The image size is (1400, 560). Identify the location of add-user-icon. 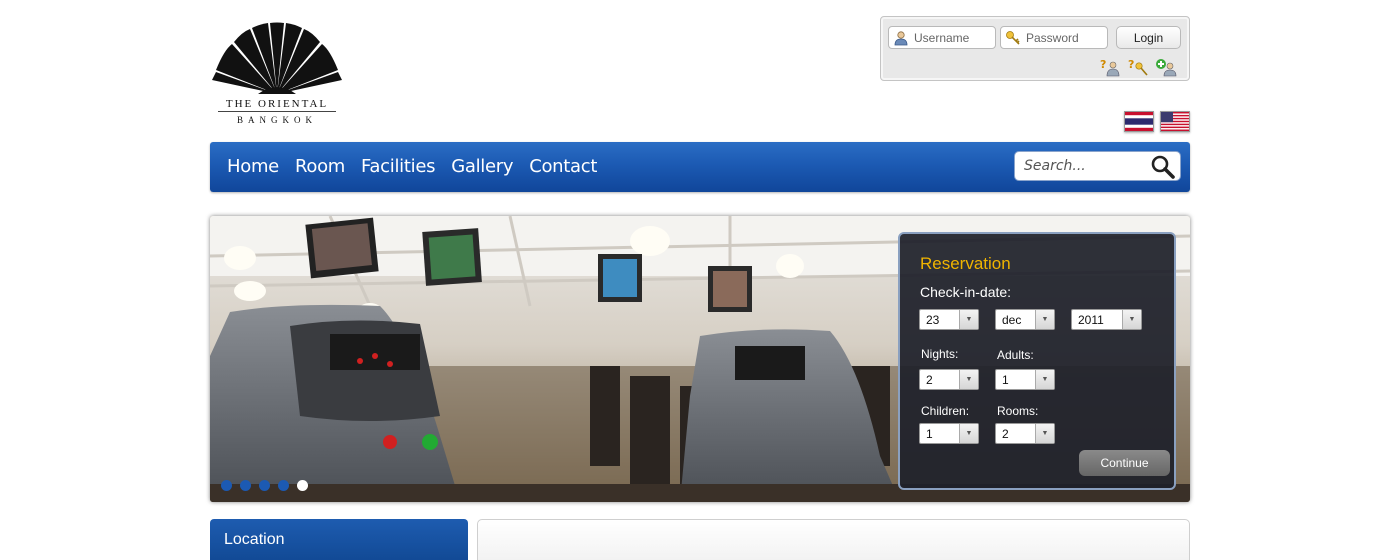
(1166, 67).